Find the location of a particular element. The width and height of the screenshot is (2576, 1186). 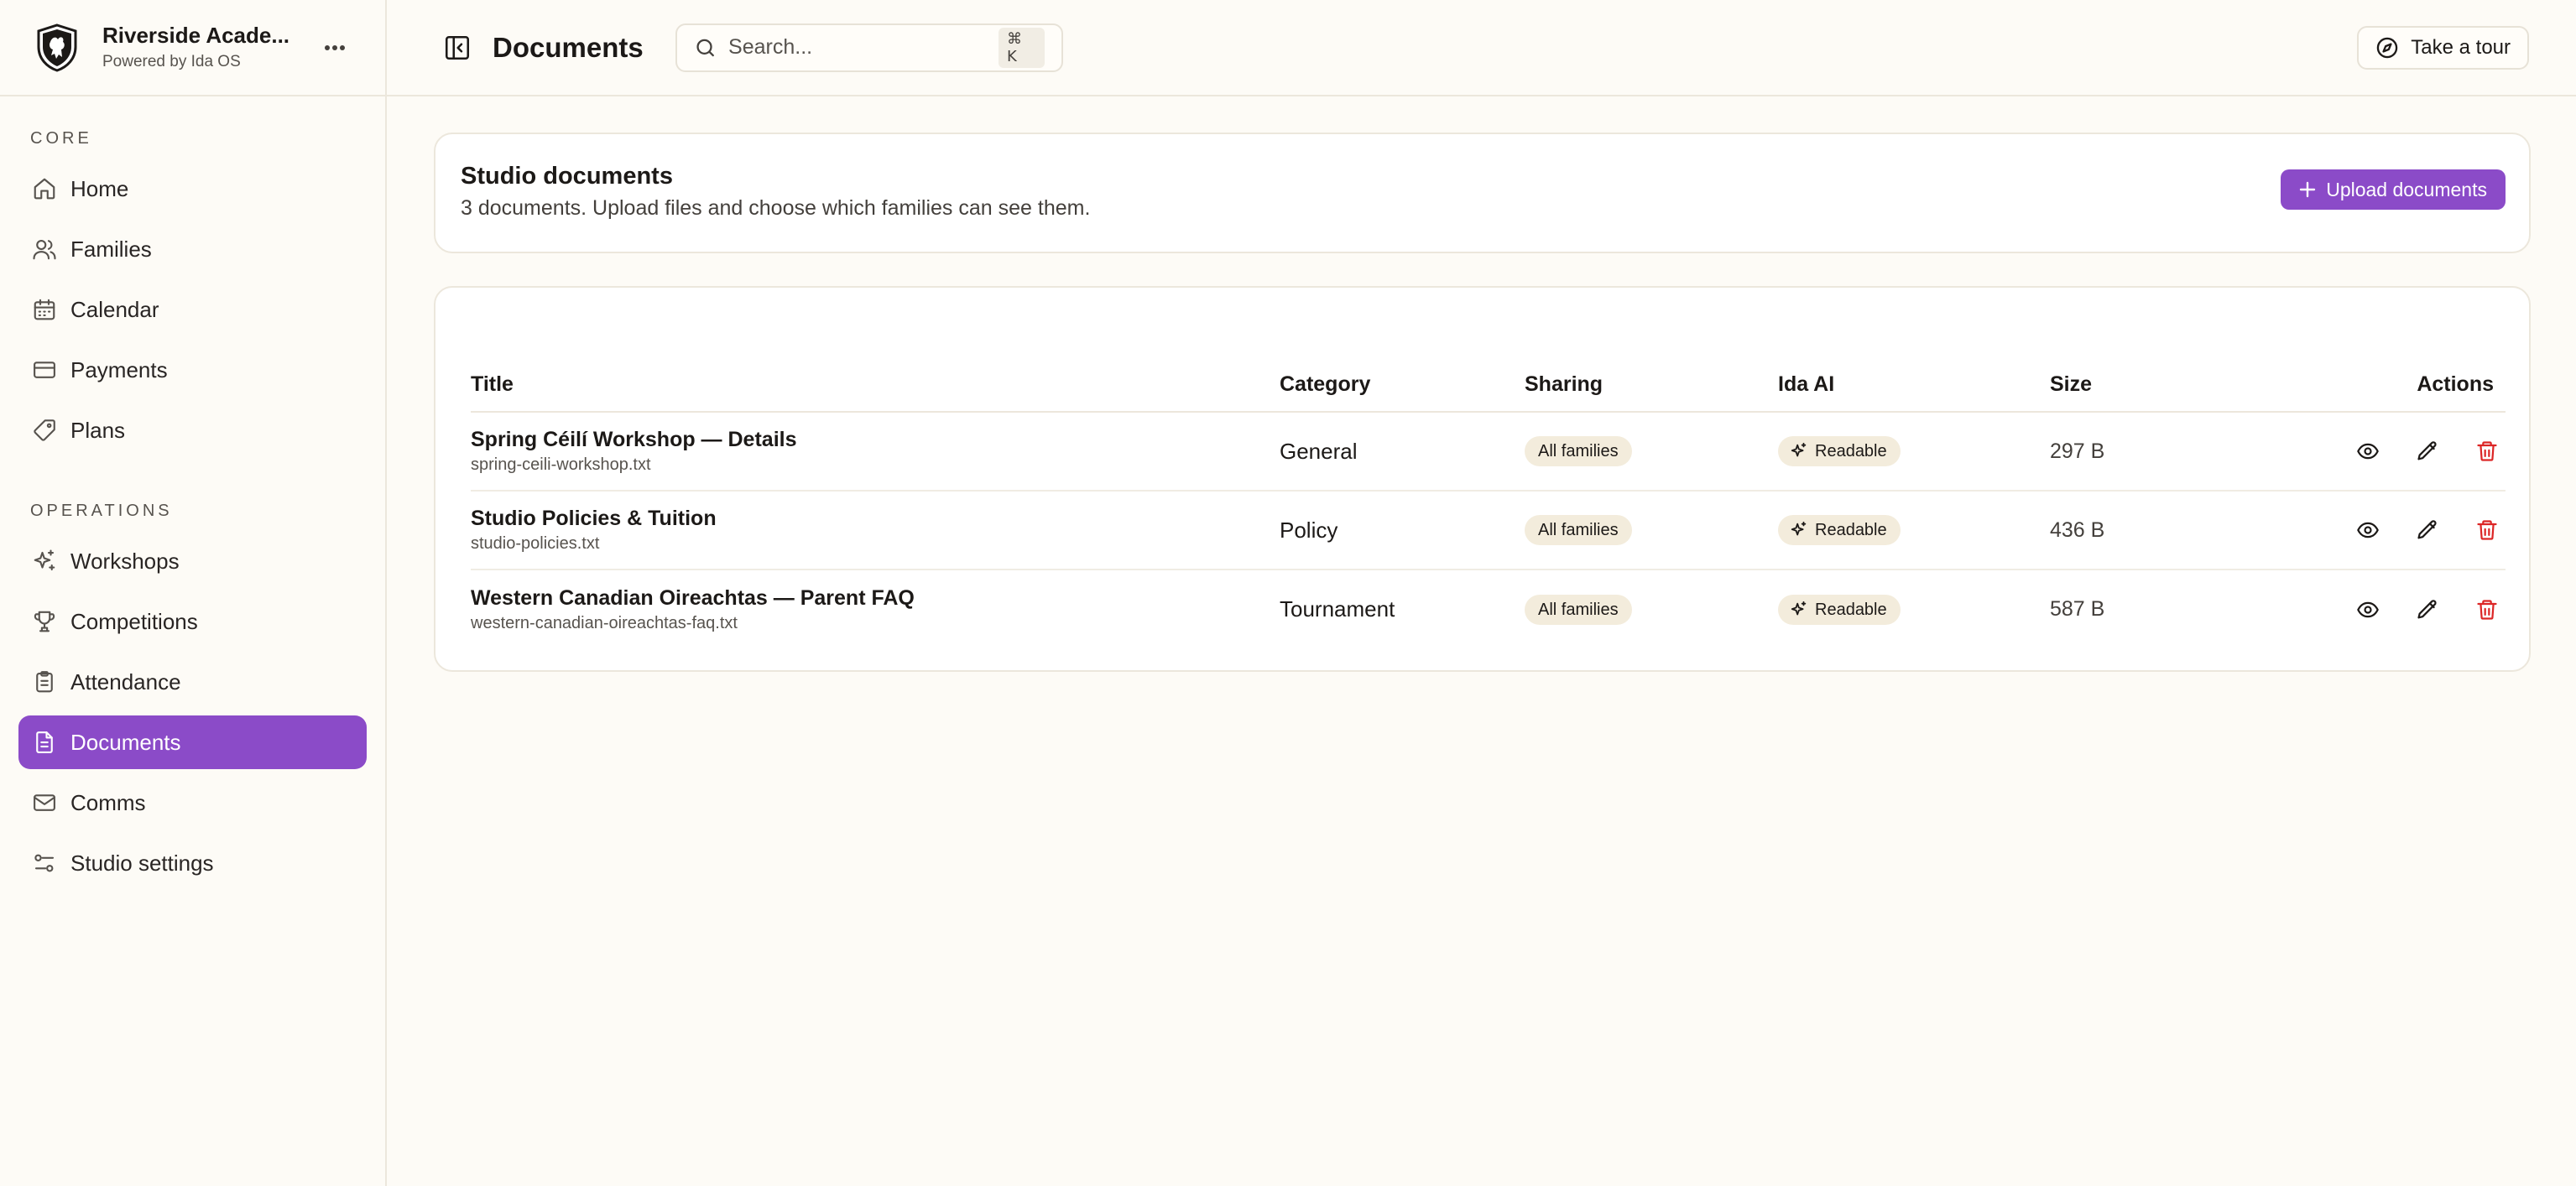

document-filename: studio-policies.txt is located at coordinates (535, 543).